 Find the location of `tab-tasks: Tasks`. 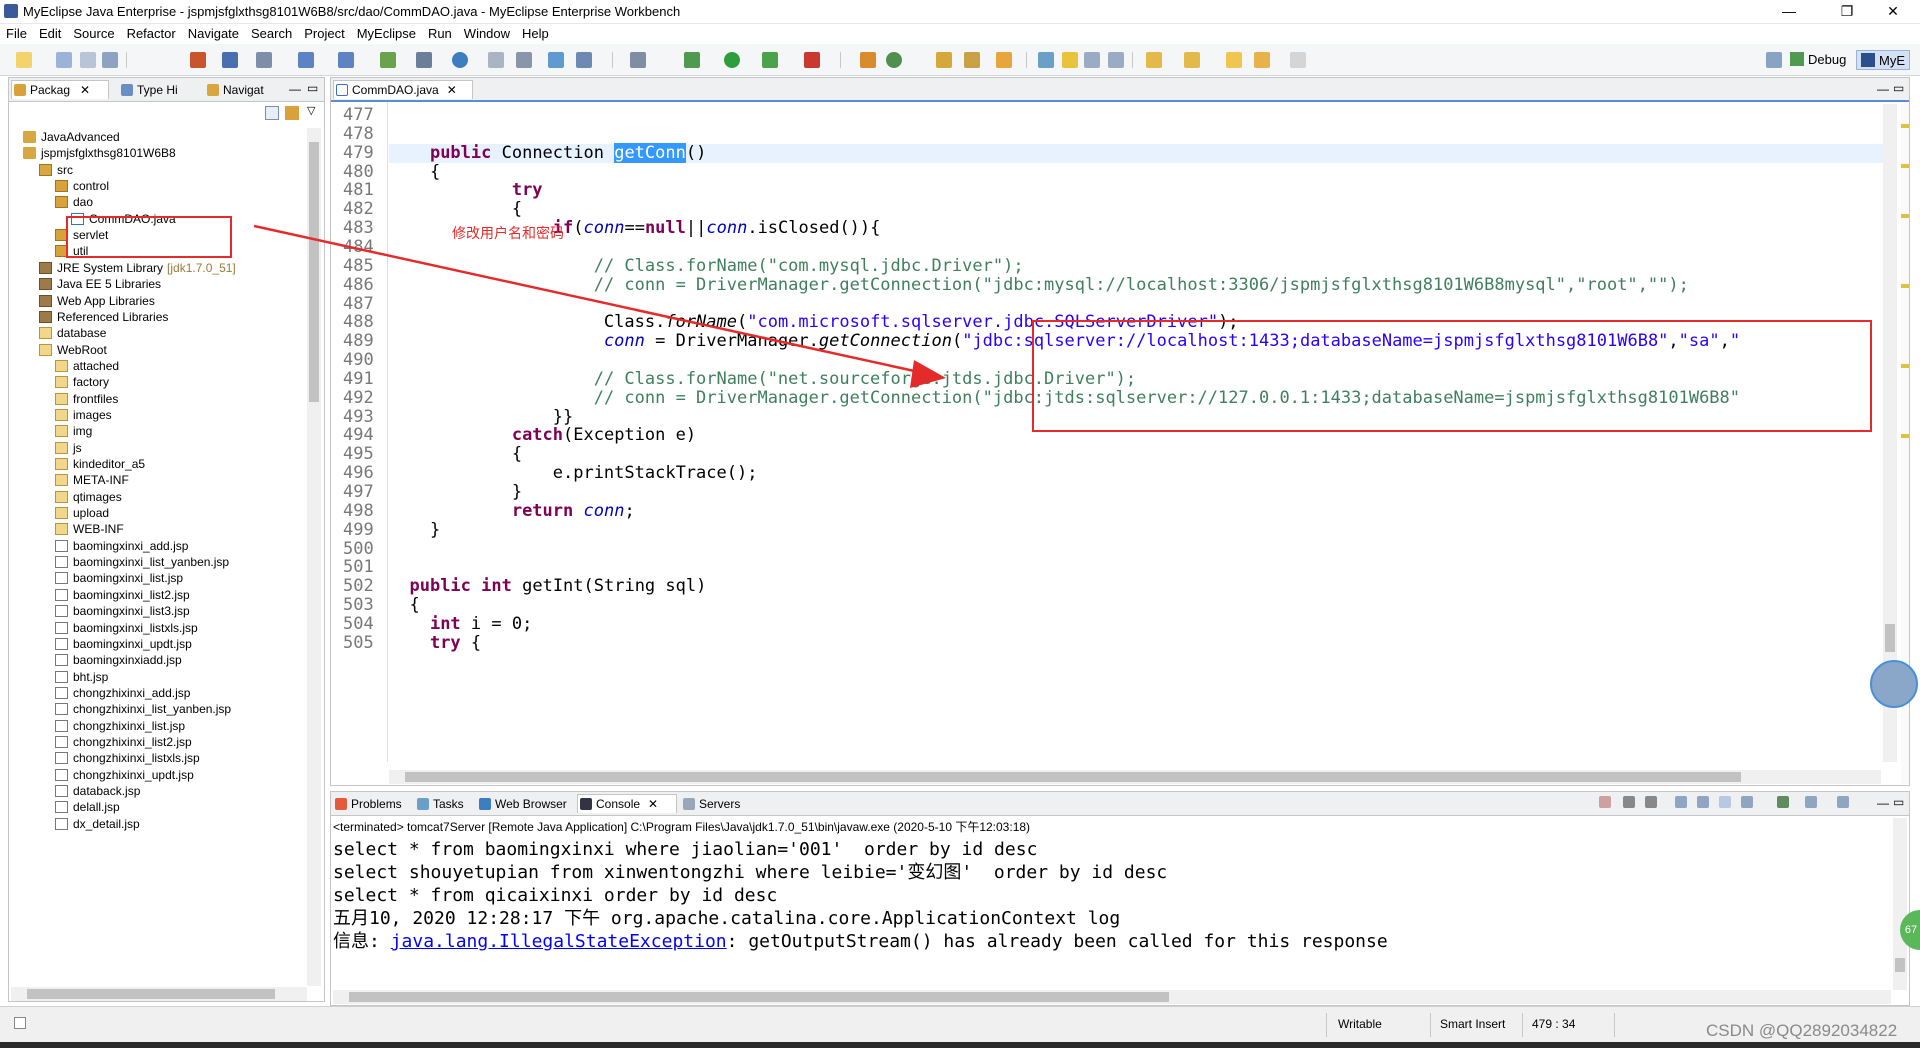

tab-tasks: Tasks is located at coordinates (445, 804).